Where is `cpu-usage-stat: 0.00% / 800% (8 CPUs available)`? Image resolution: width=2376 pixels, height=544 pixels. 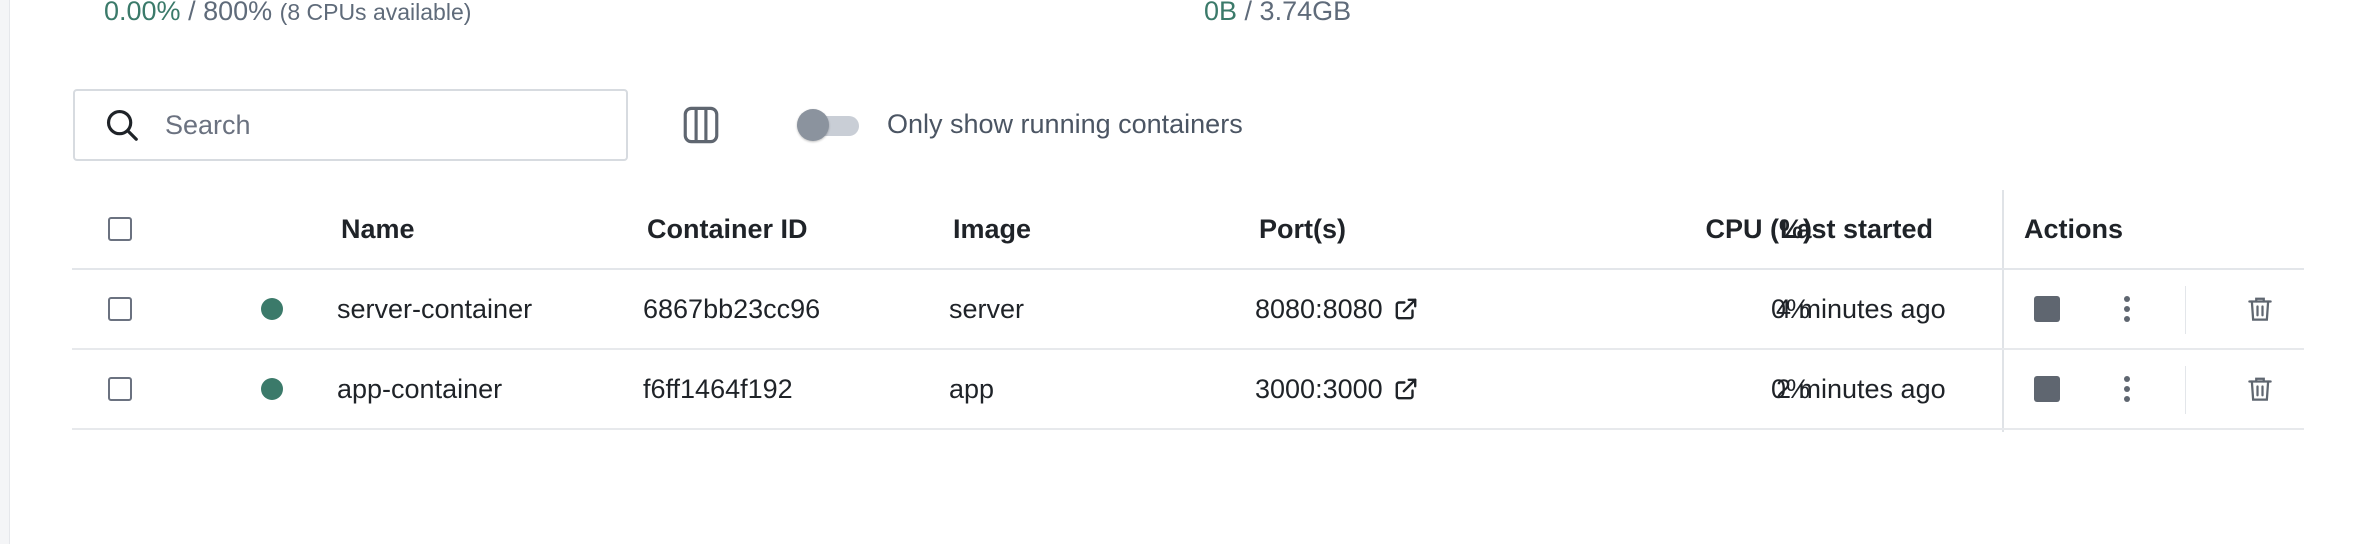
cpu-usage-stat: 0.00% / 800% (8 CPUs available) is located at coordinates (287, 15).